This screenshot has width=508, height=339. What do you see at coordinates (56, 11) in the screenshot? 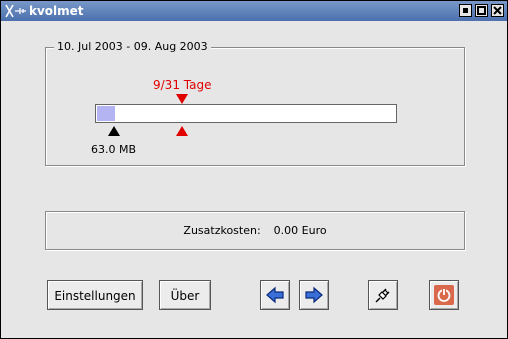
I see `window-title: kvolmet` at bounding box center [56, 11].